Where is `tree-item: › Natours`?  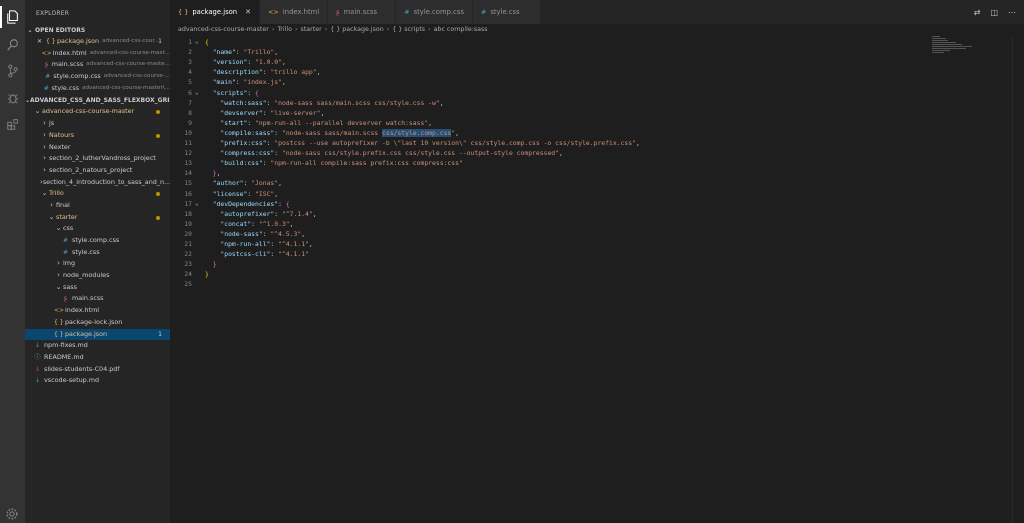
tree-item: › Natours is located at coordinates (97, 136).